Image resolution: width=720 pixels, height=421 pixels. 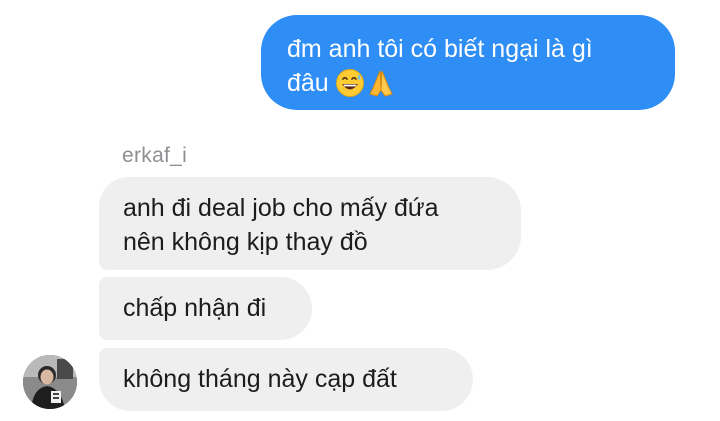 I want to click on incoming-message-line: nên không kịp thay đồ, so click(x=245, y=242).